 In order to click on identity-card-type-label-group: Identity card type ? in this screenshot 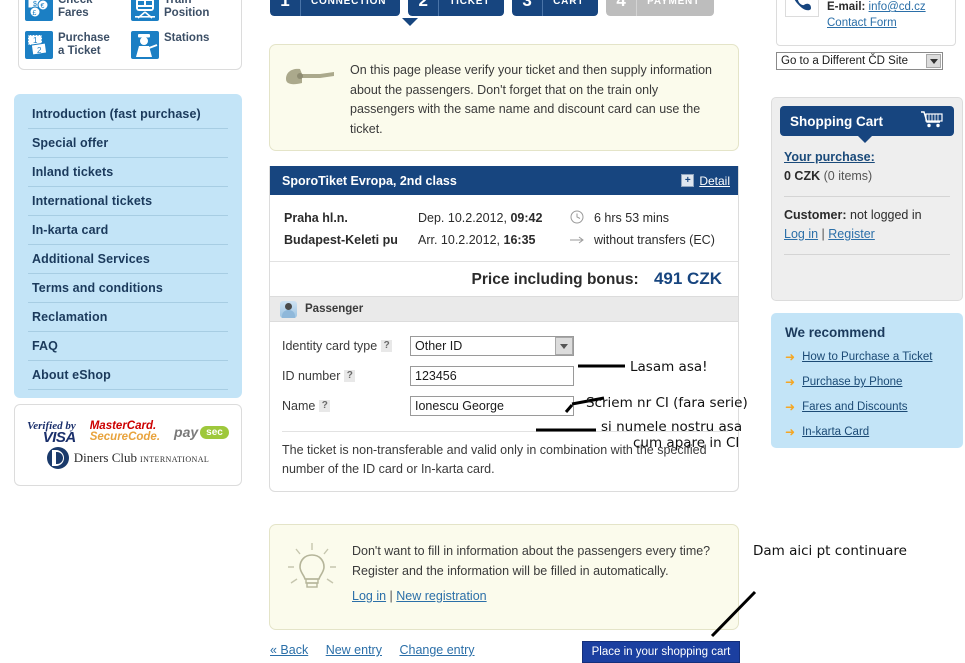, I will do `click(346, 346)`.